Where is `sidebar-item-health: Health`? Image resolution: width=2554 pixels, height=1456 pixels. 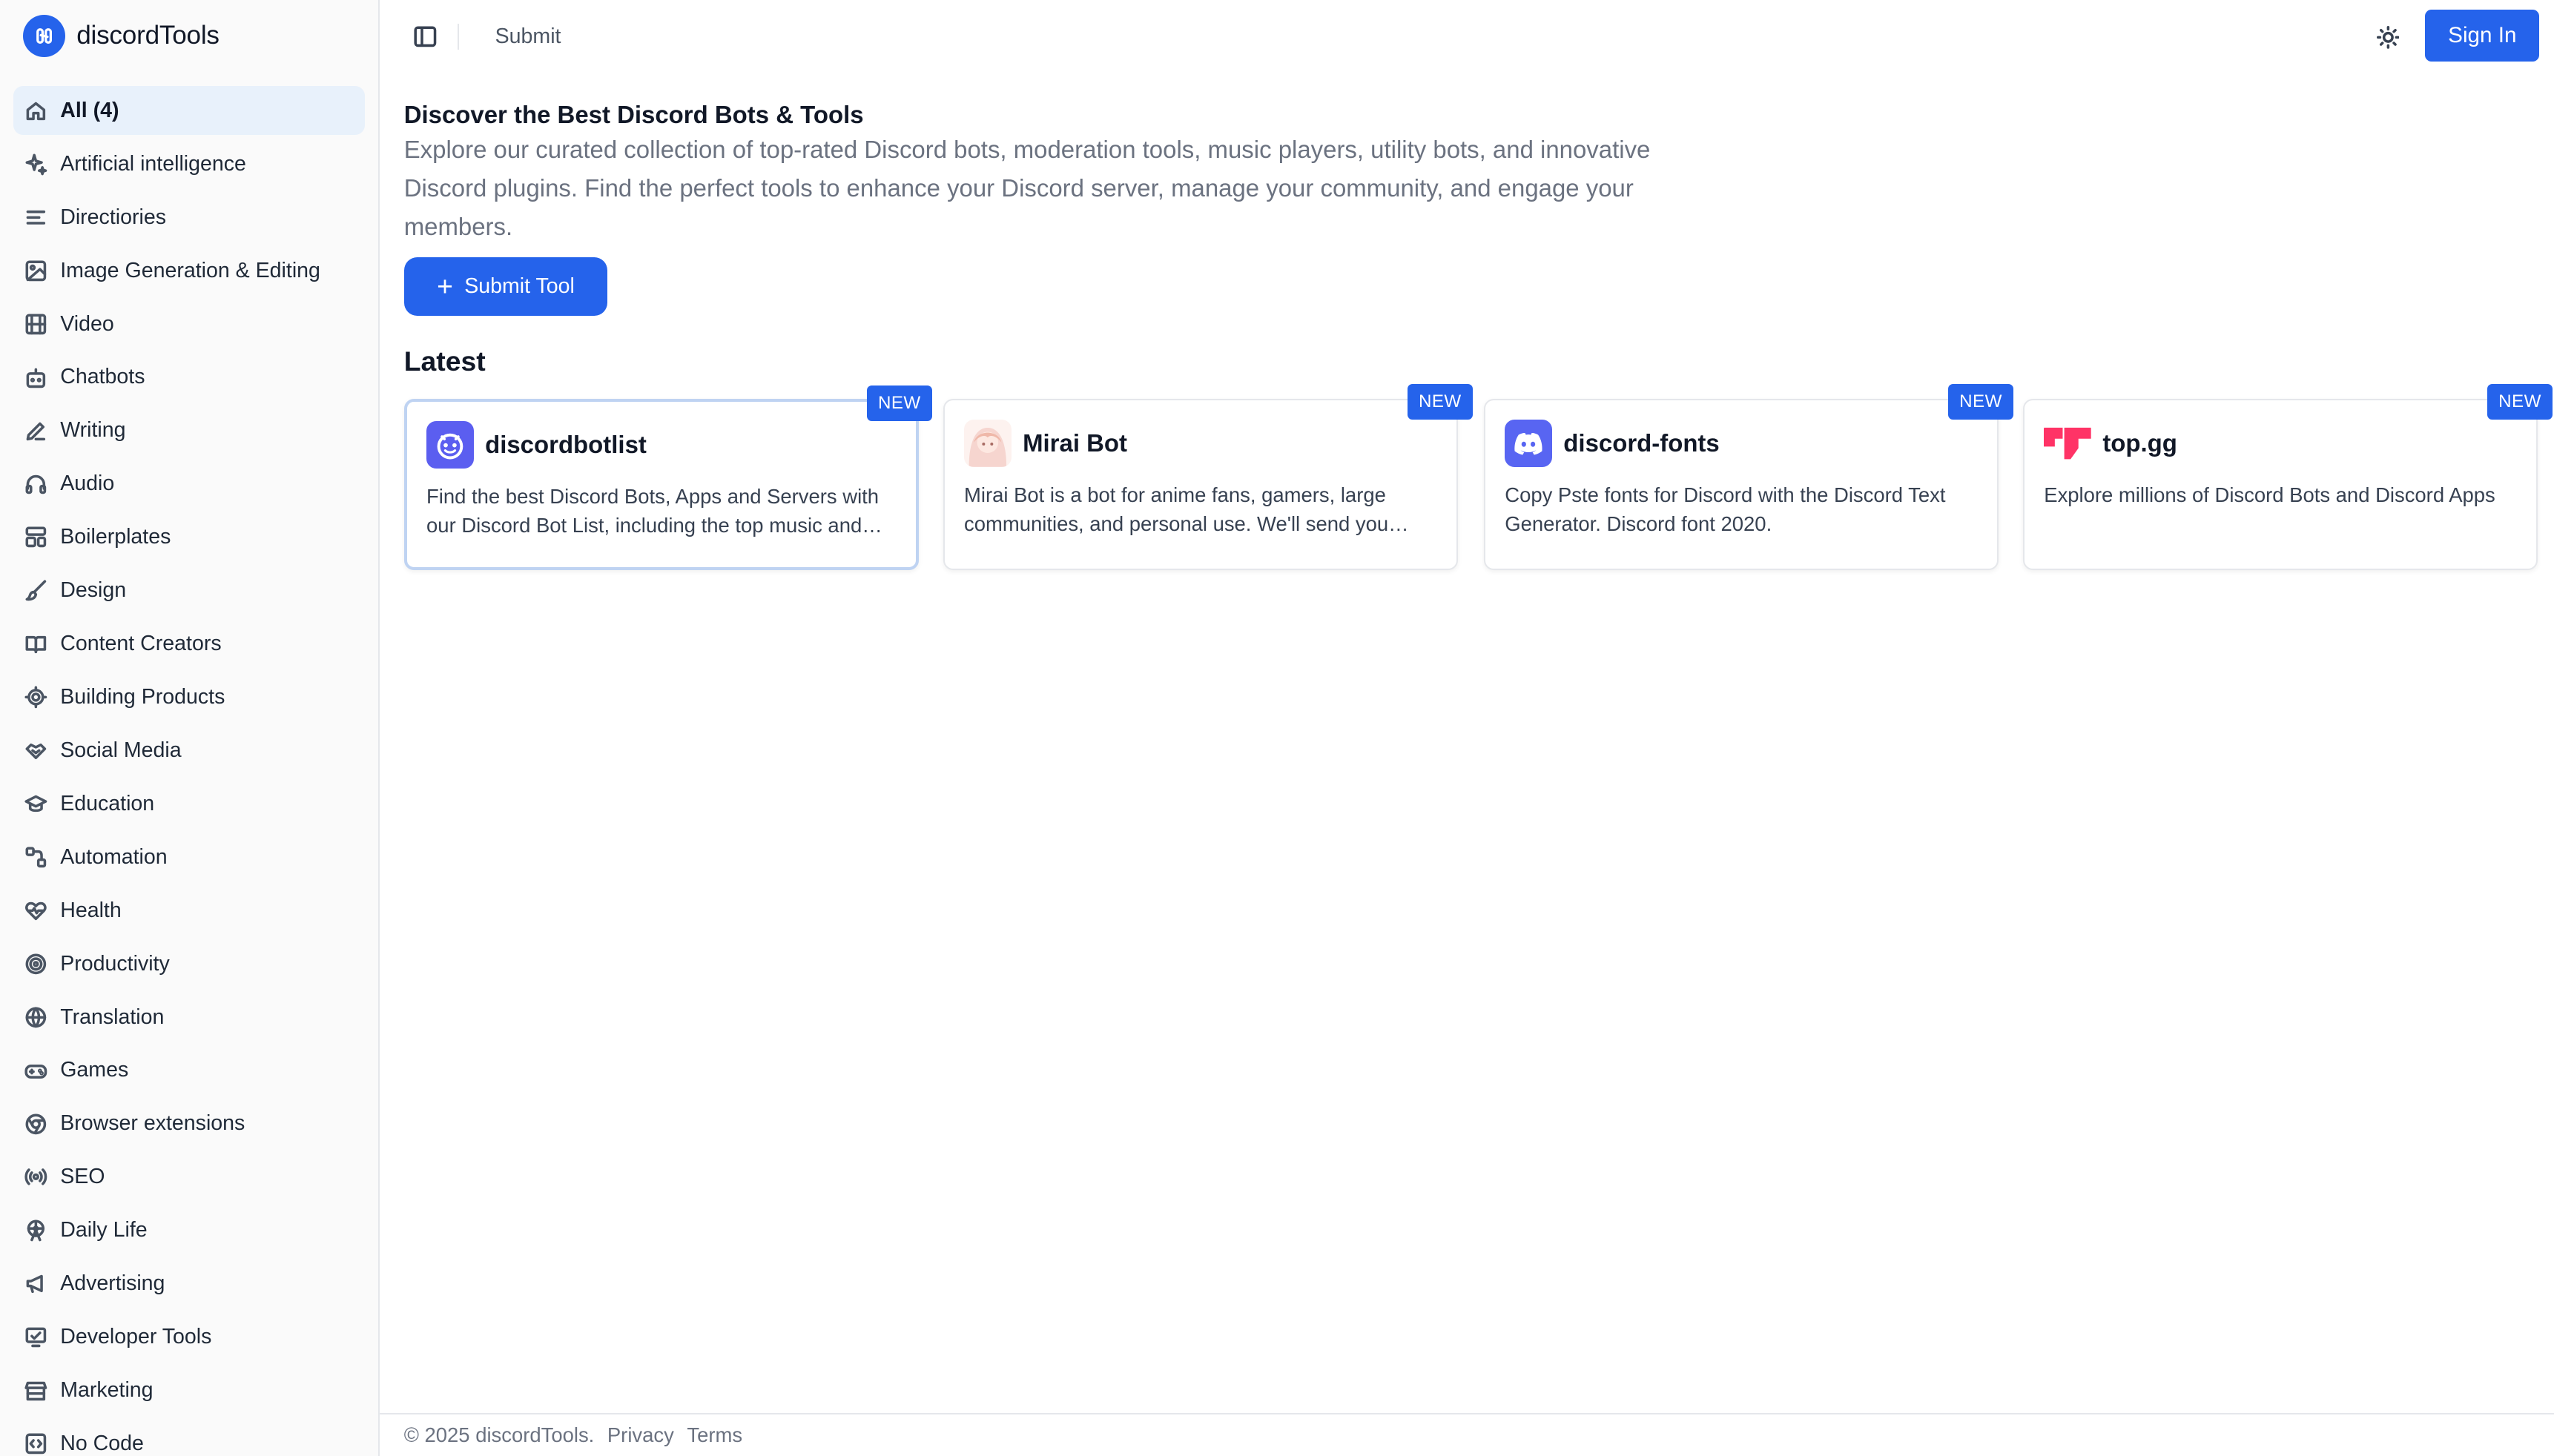
sidebar-item-health: Health is located at coordinates (189, 911).